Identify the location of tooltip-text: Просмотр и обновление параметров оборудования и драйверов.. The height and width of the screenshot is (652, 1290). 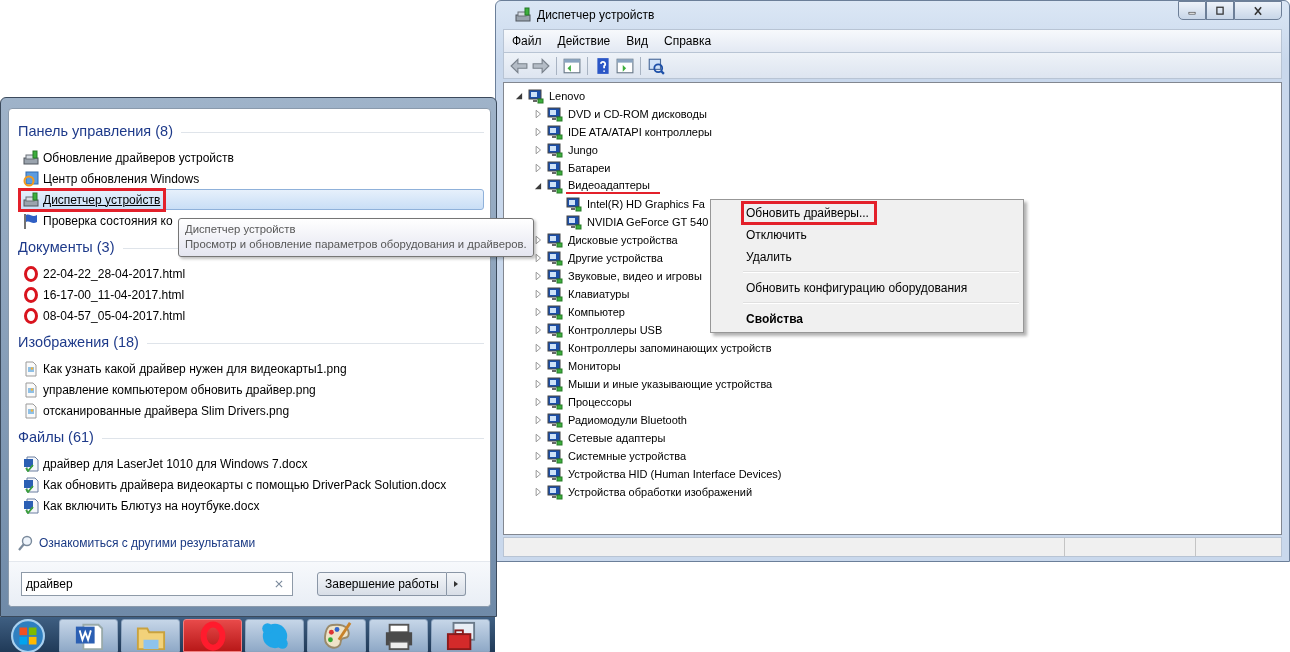
(356, 244).